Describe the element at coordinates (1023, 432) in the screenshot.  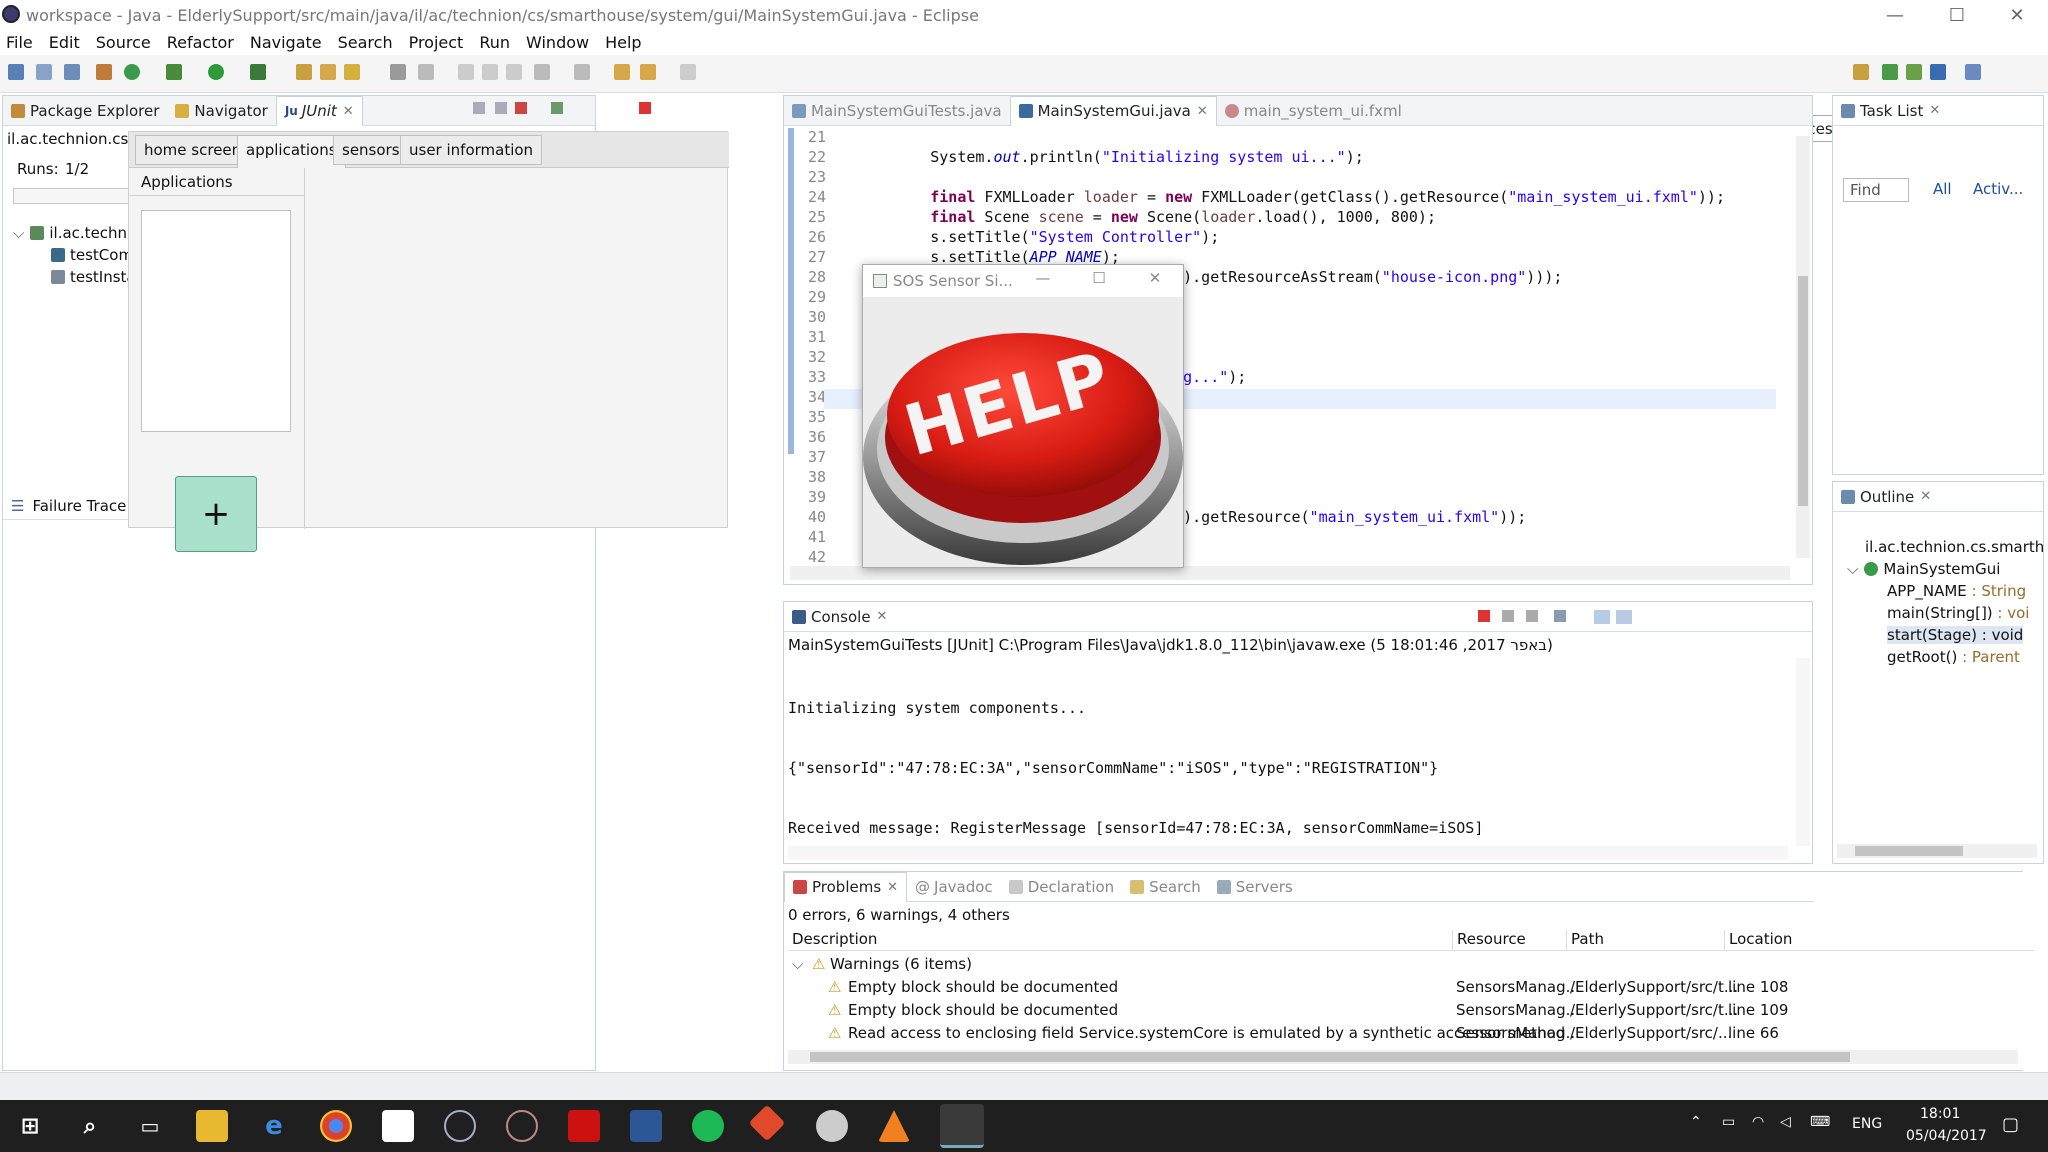
I see `sos-help-button: HELP` at that location.